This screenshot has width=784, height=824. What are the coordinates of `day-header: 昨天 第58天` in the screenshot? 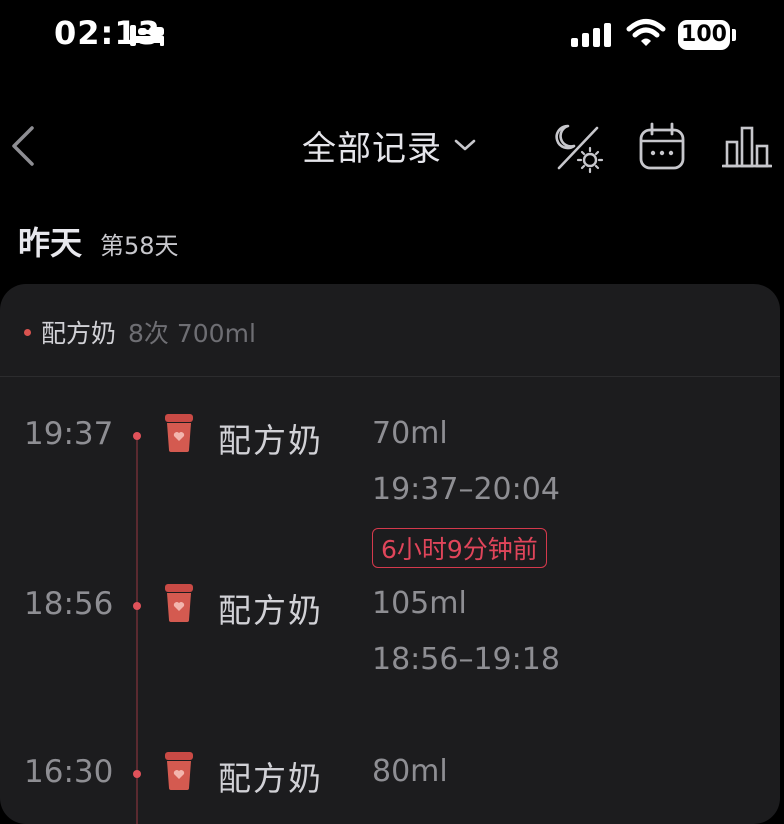 It's located at (98, 241).